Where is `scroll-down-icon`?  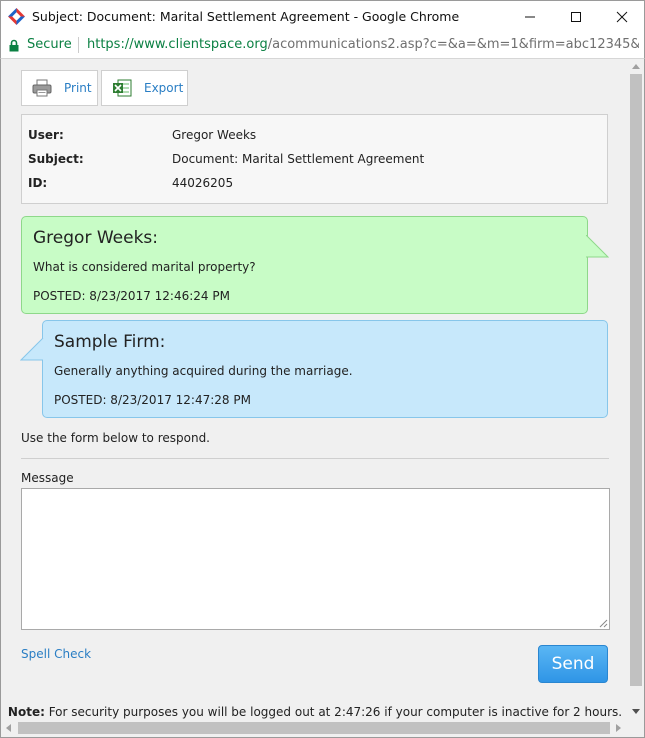
scroll-down-icon is located at coordinates (636, 711).